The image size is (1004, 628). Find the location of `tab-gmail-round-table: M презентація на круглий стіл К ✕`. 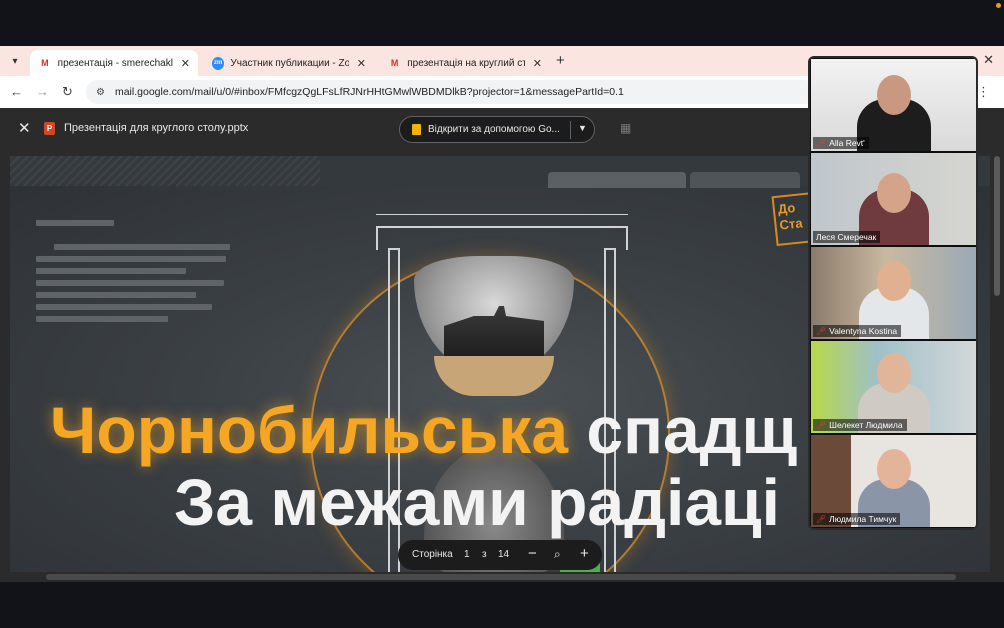

tab-gmail-round-table: M презентація на круглий стіл К ✕ is located at coordinates (465, 63).